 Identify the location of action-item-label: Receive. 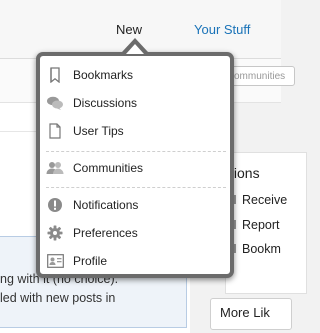
(265, 200).